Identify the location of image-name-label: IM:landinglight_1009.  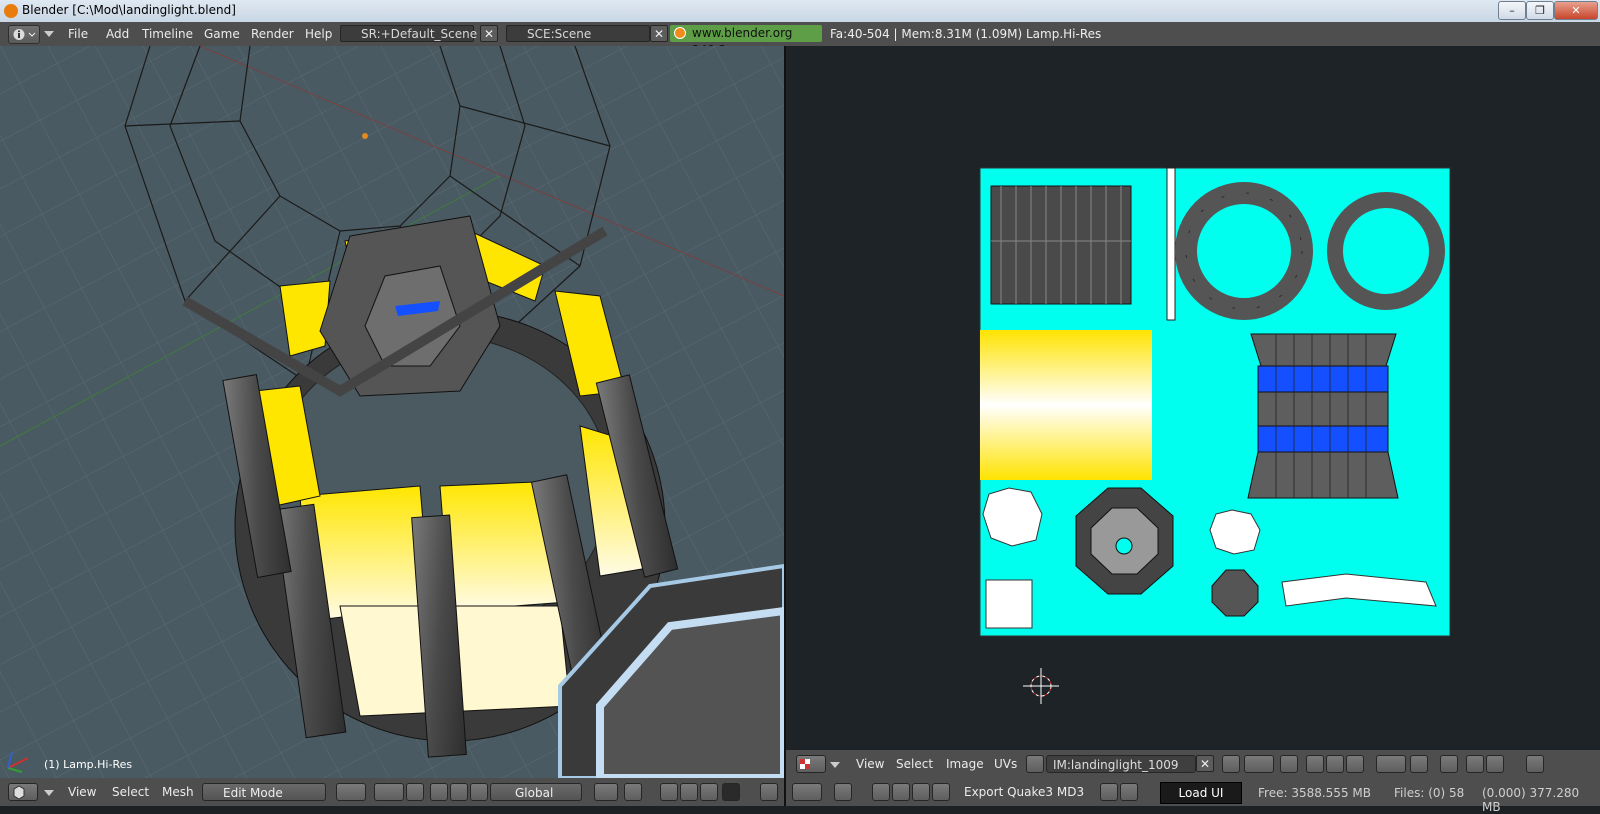
(1116, 765).